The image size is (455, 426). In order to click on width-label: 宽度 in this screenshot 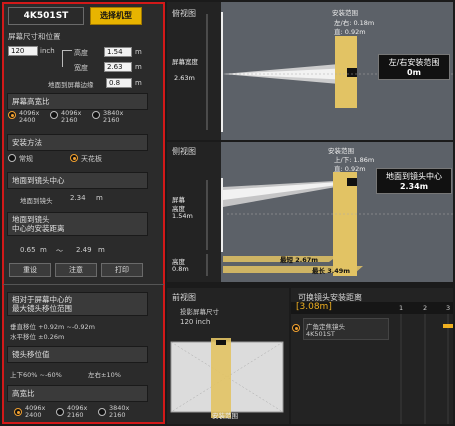, I will do `click(81, 68)`.